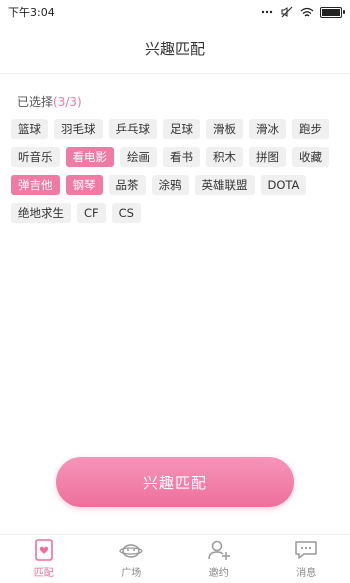 The height and width of the screenshot is (583, 350). I want to click on interest-tag: 积木, so click(224, 157).